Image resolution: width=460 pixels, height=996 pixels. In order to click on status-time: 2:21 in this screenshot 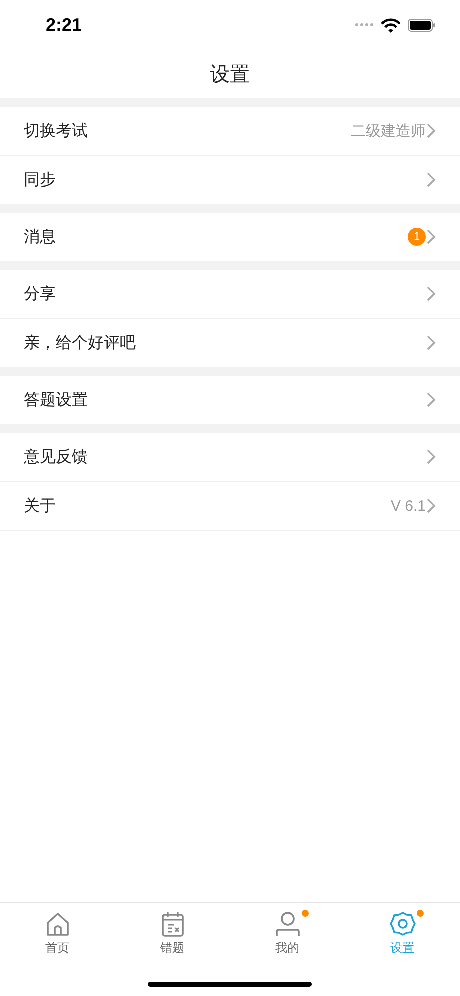, I will do `click(64, 25)`.